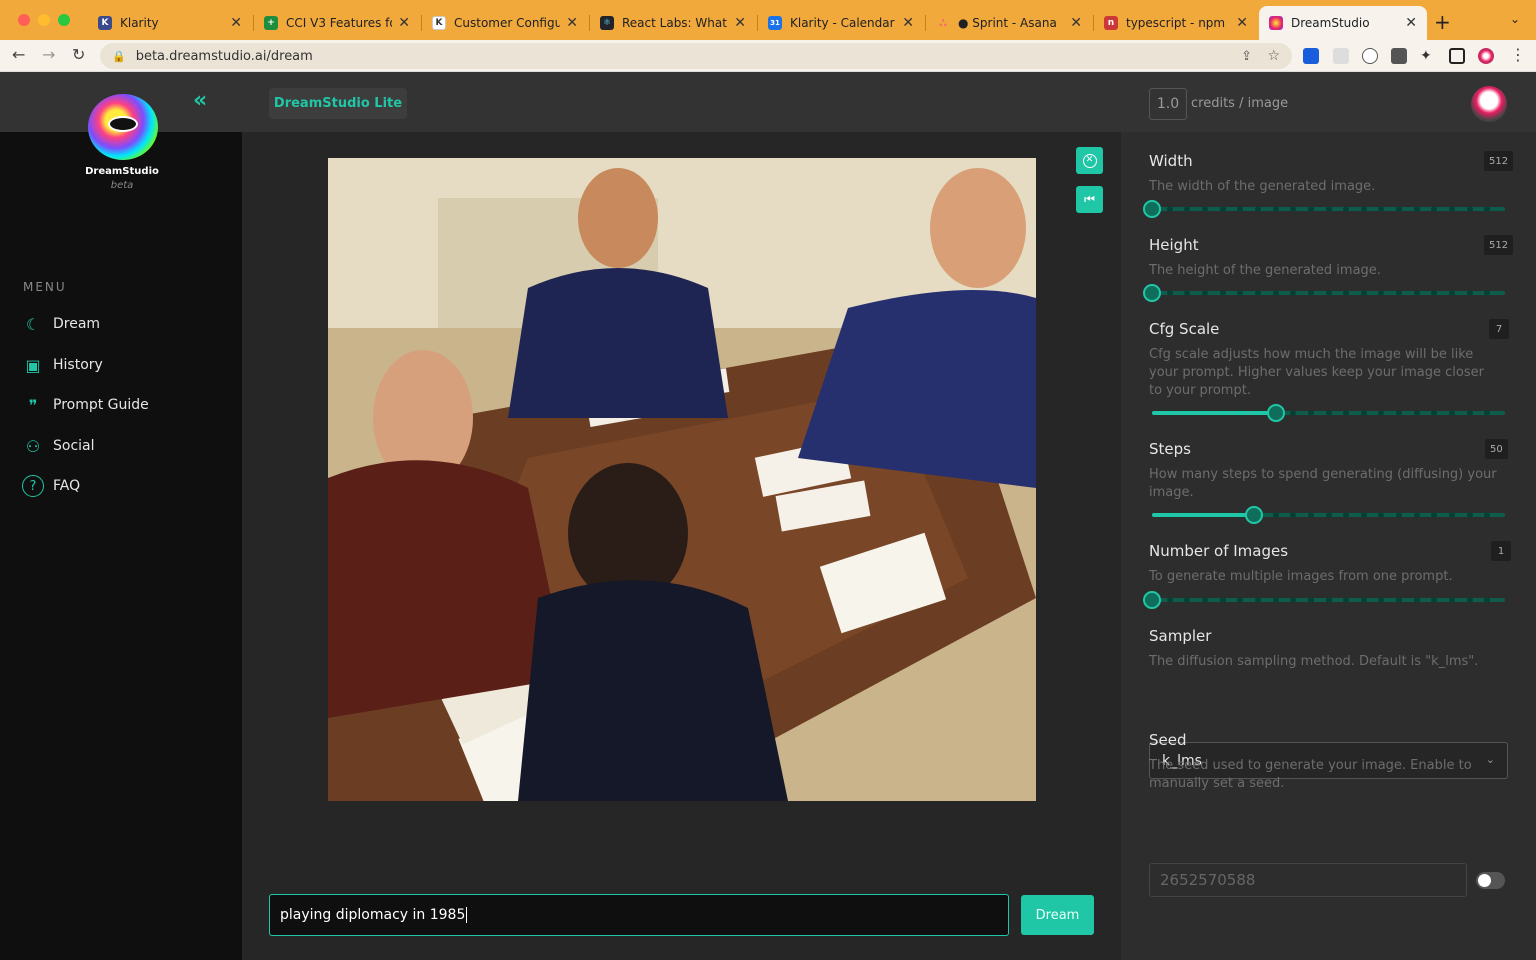 This screenshot has width=1536, height=960. What do you see at coordinates (696, 56) in the screenshot?
I see `url-bar: 🔒 beta.dreamstudio.ai/dream ⇪ ☆` at bounding box center [696, 56].